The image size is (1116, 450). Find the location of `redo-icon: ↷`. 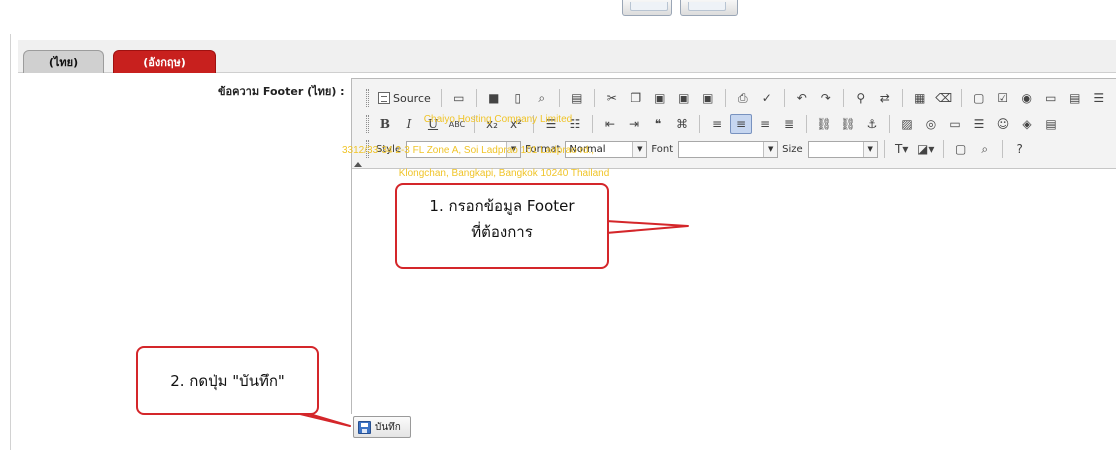

redo-icon: ↷ is located at coordinates (826, 98).